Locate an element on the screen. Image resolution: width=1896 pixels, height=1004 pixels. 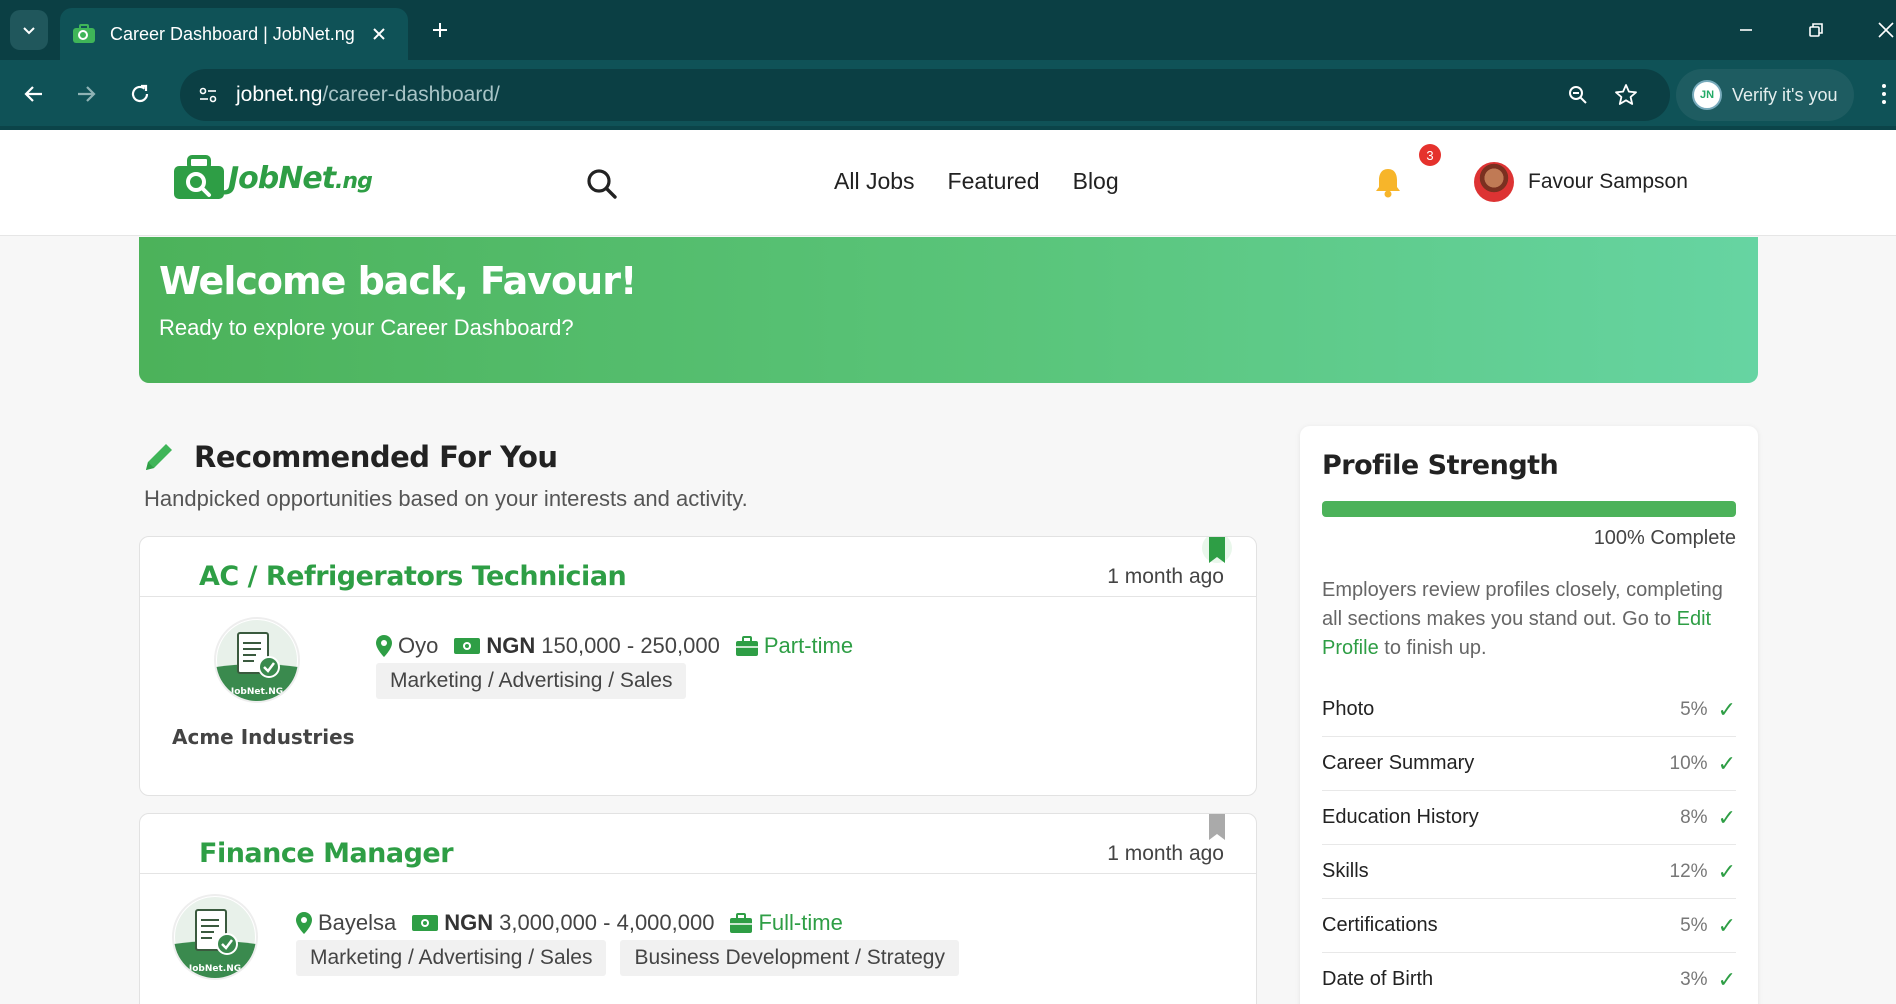
job-type: Part-time is located at coordinates (794, 646).